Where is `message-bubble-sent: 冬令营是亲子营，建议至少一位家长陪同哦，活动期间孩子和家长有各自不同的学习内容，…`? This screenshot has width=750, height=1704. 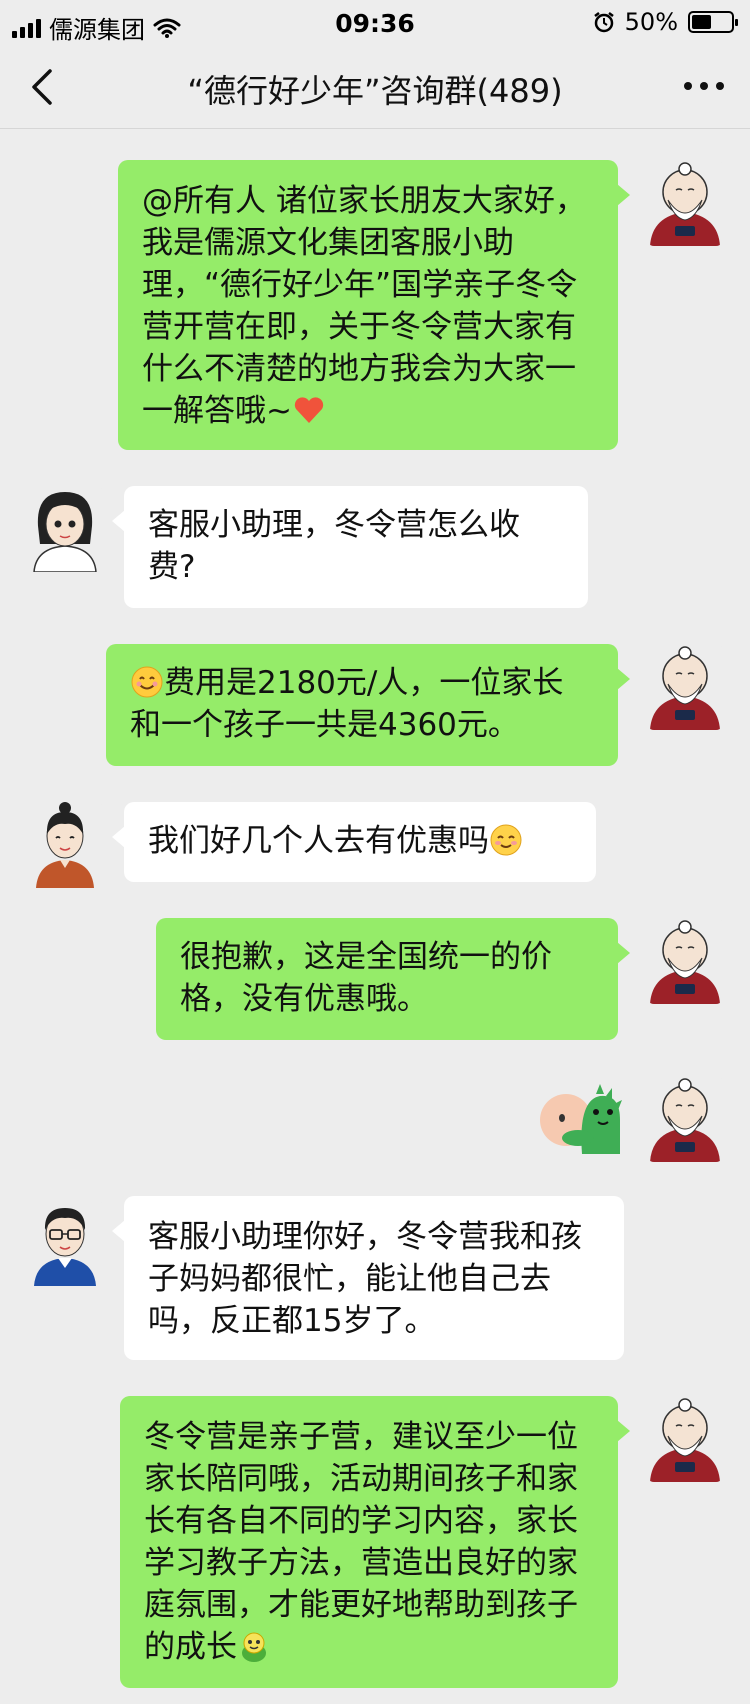
message-bubble-sent: 冬令营是亲子营，建议至少一位家长陪同哦，活动期间孩子和家长有各自不同的学习内容，… is located at coordinates (375, 1542).